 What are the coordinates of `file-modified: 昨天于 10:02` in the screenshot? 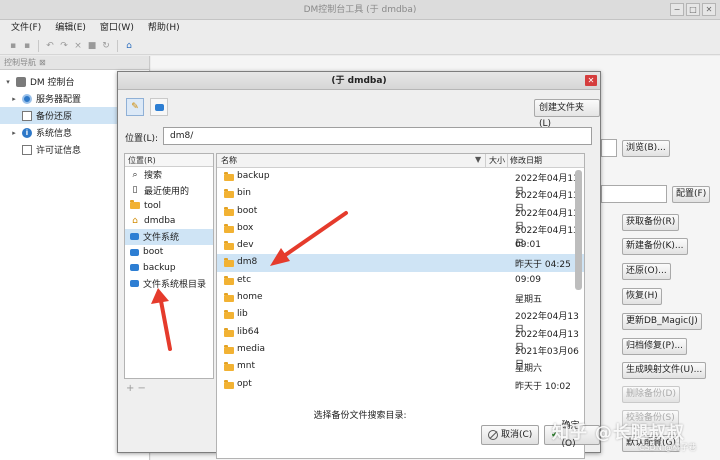 It's located at (543, 386).